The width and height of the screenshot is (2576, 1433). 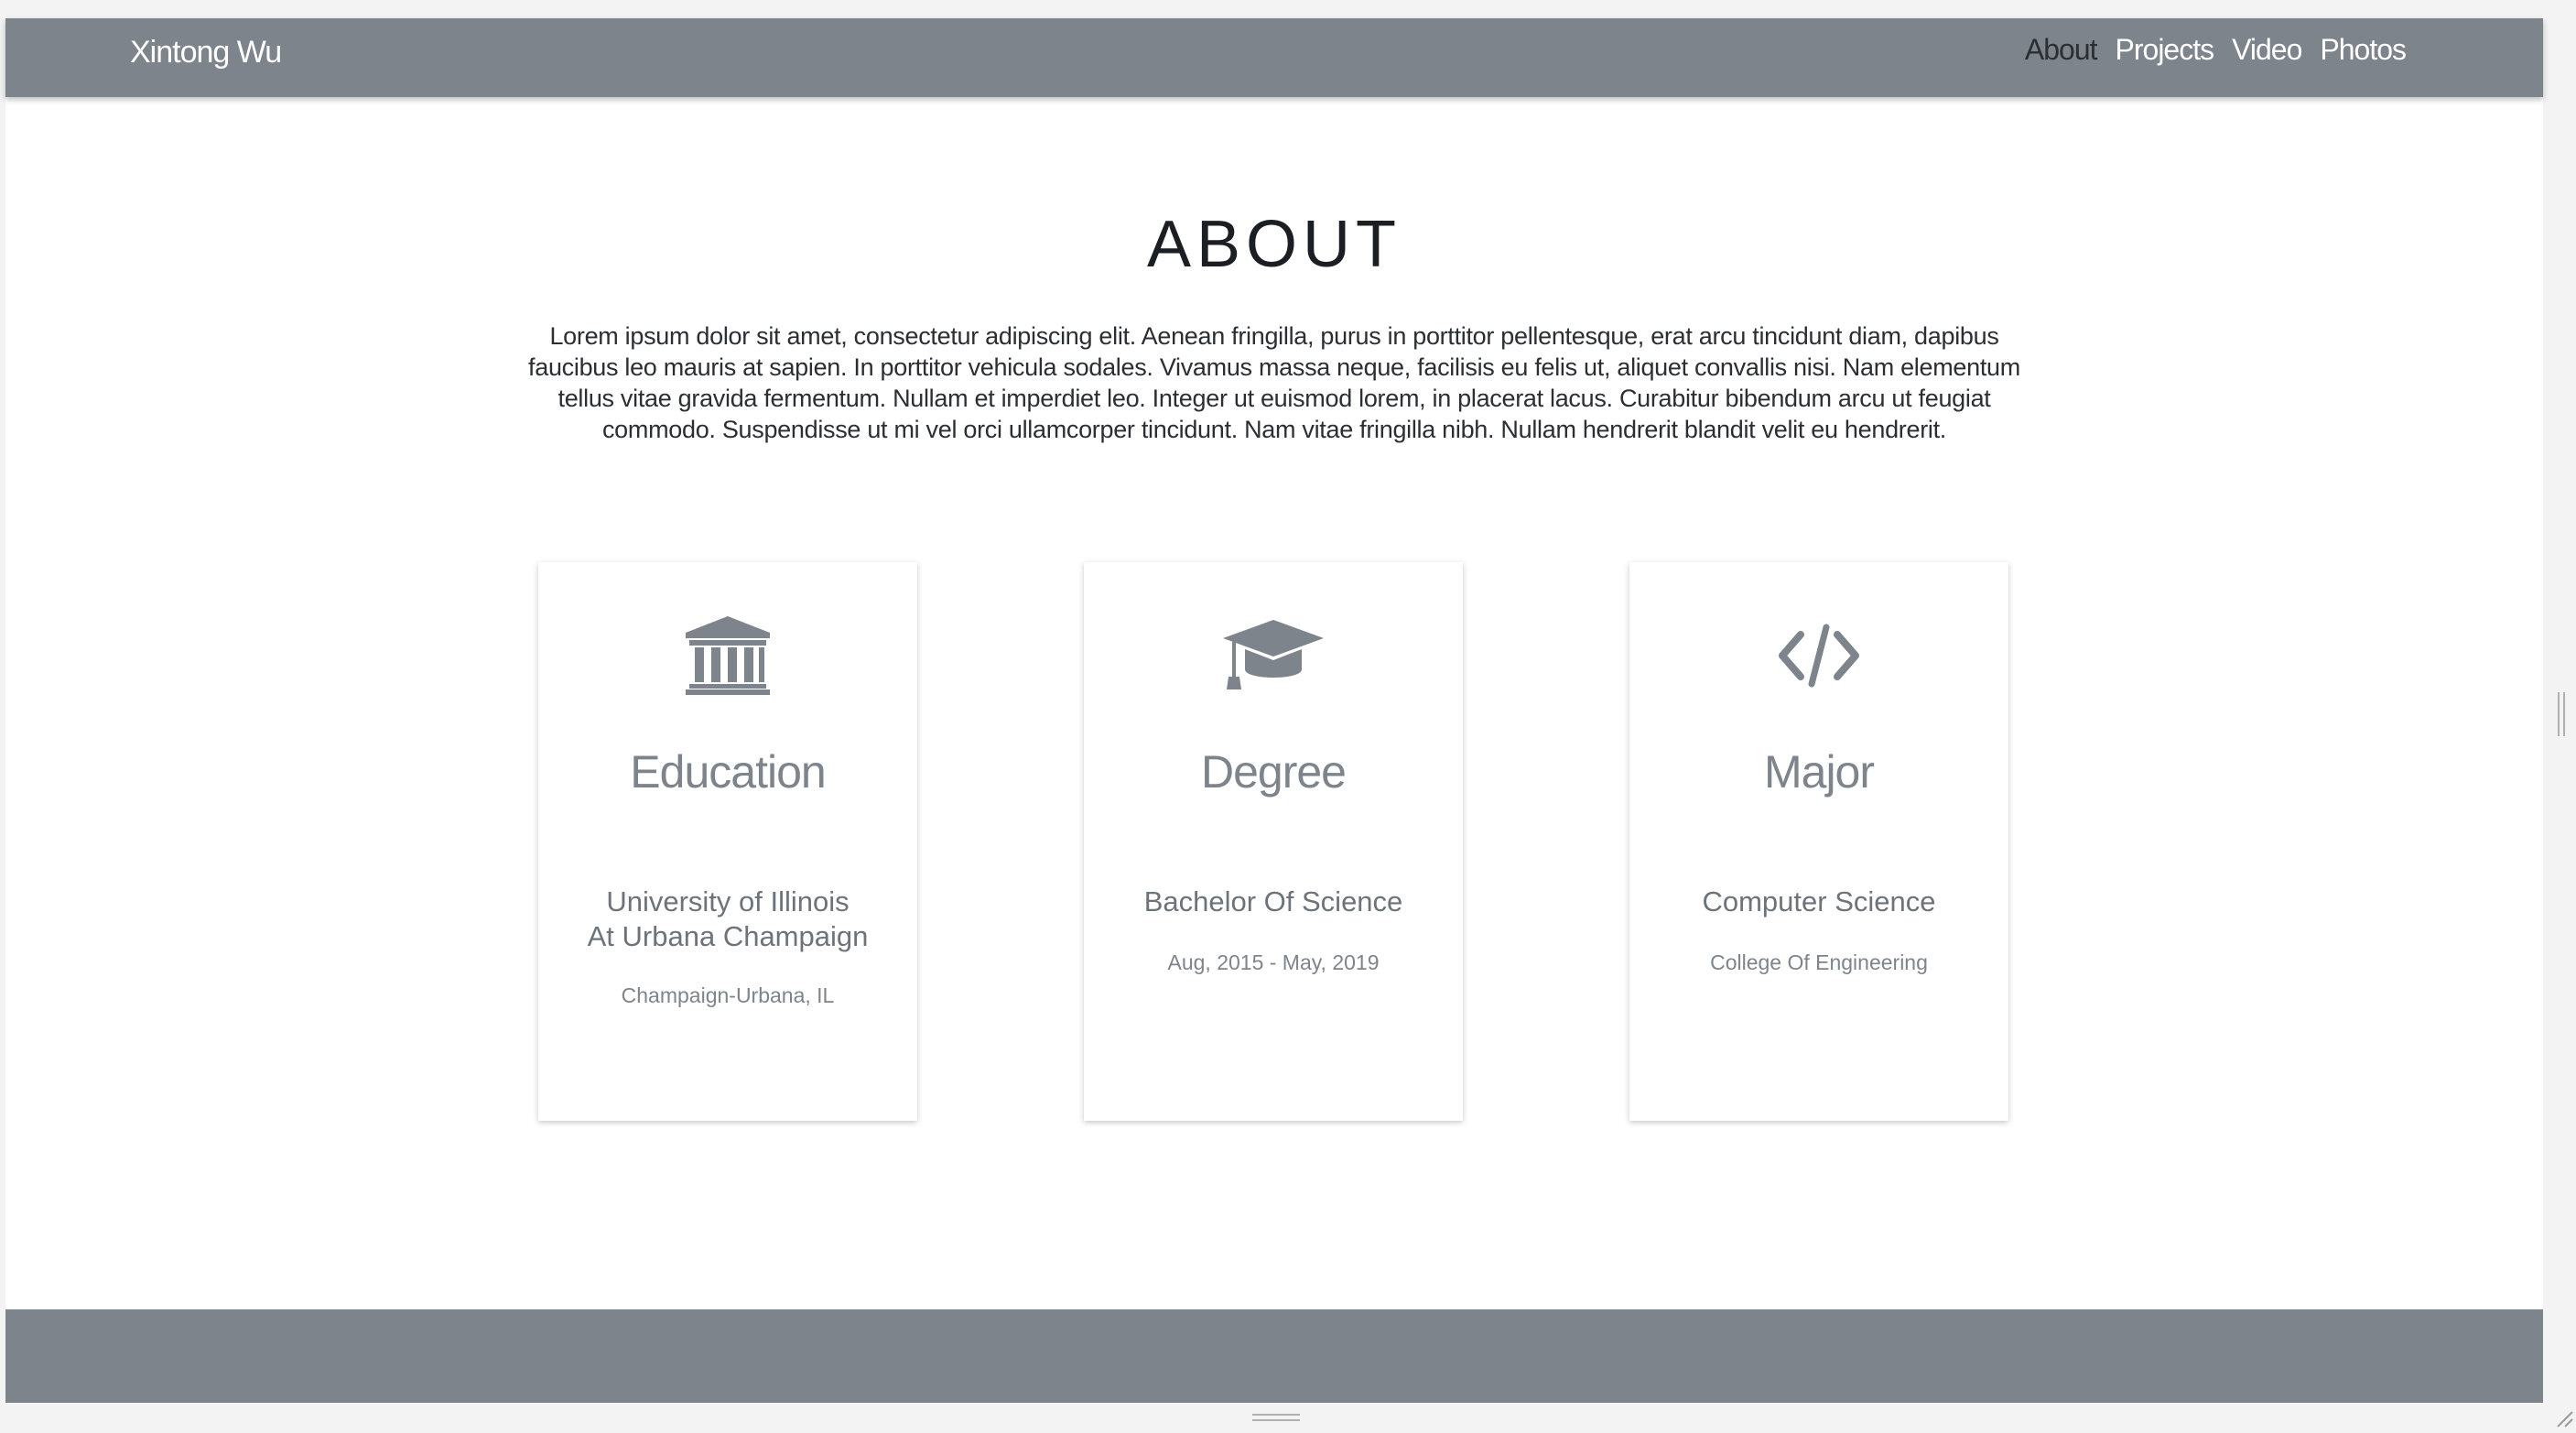 I want to click on nav-link-projects: Projects, so click(x=2165, y=50).